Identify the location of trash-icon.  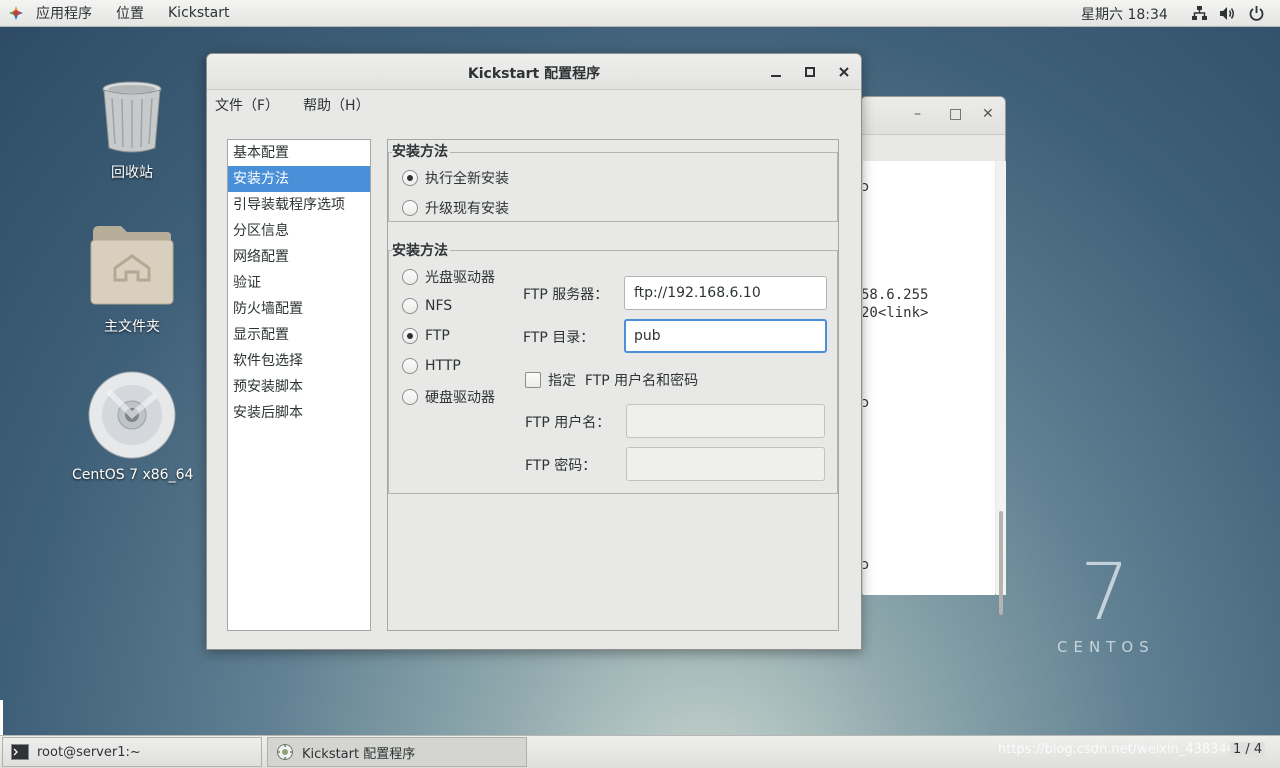
(132, 117).